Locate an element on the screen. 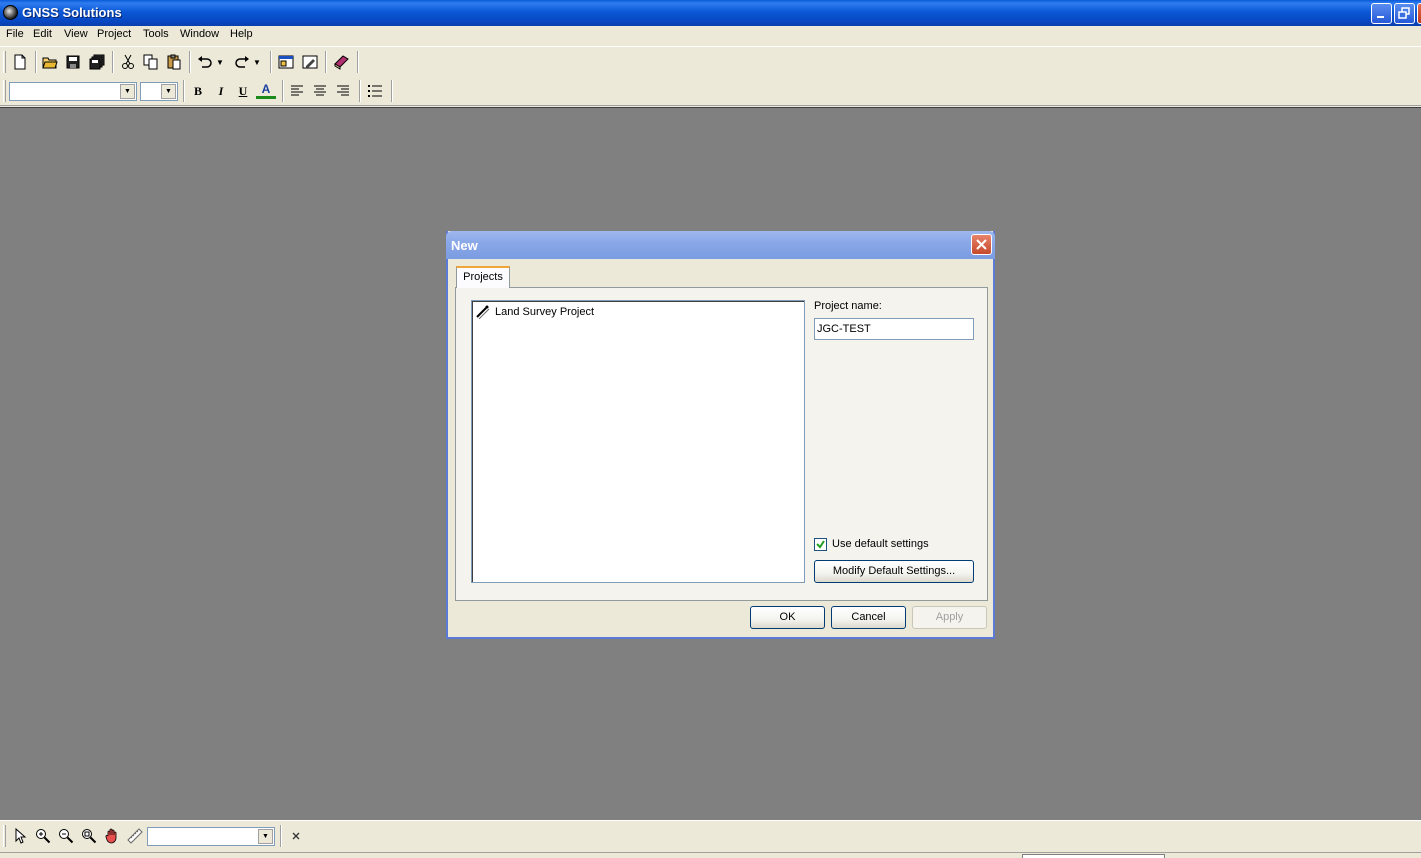  undo-button is located at coordinates (205, 62).